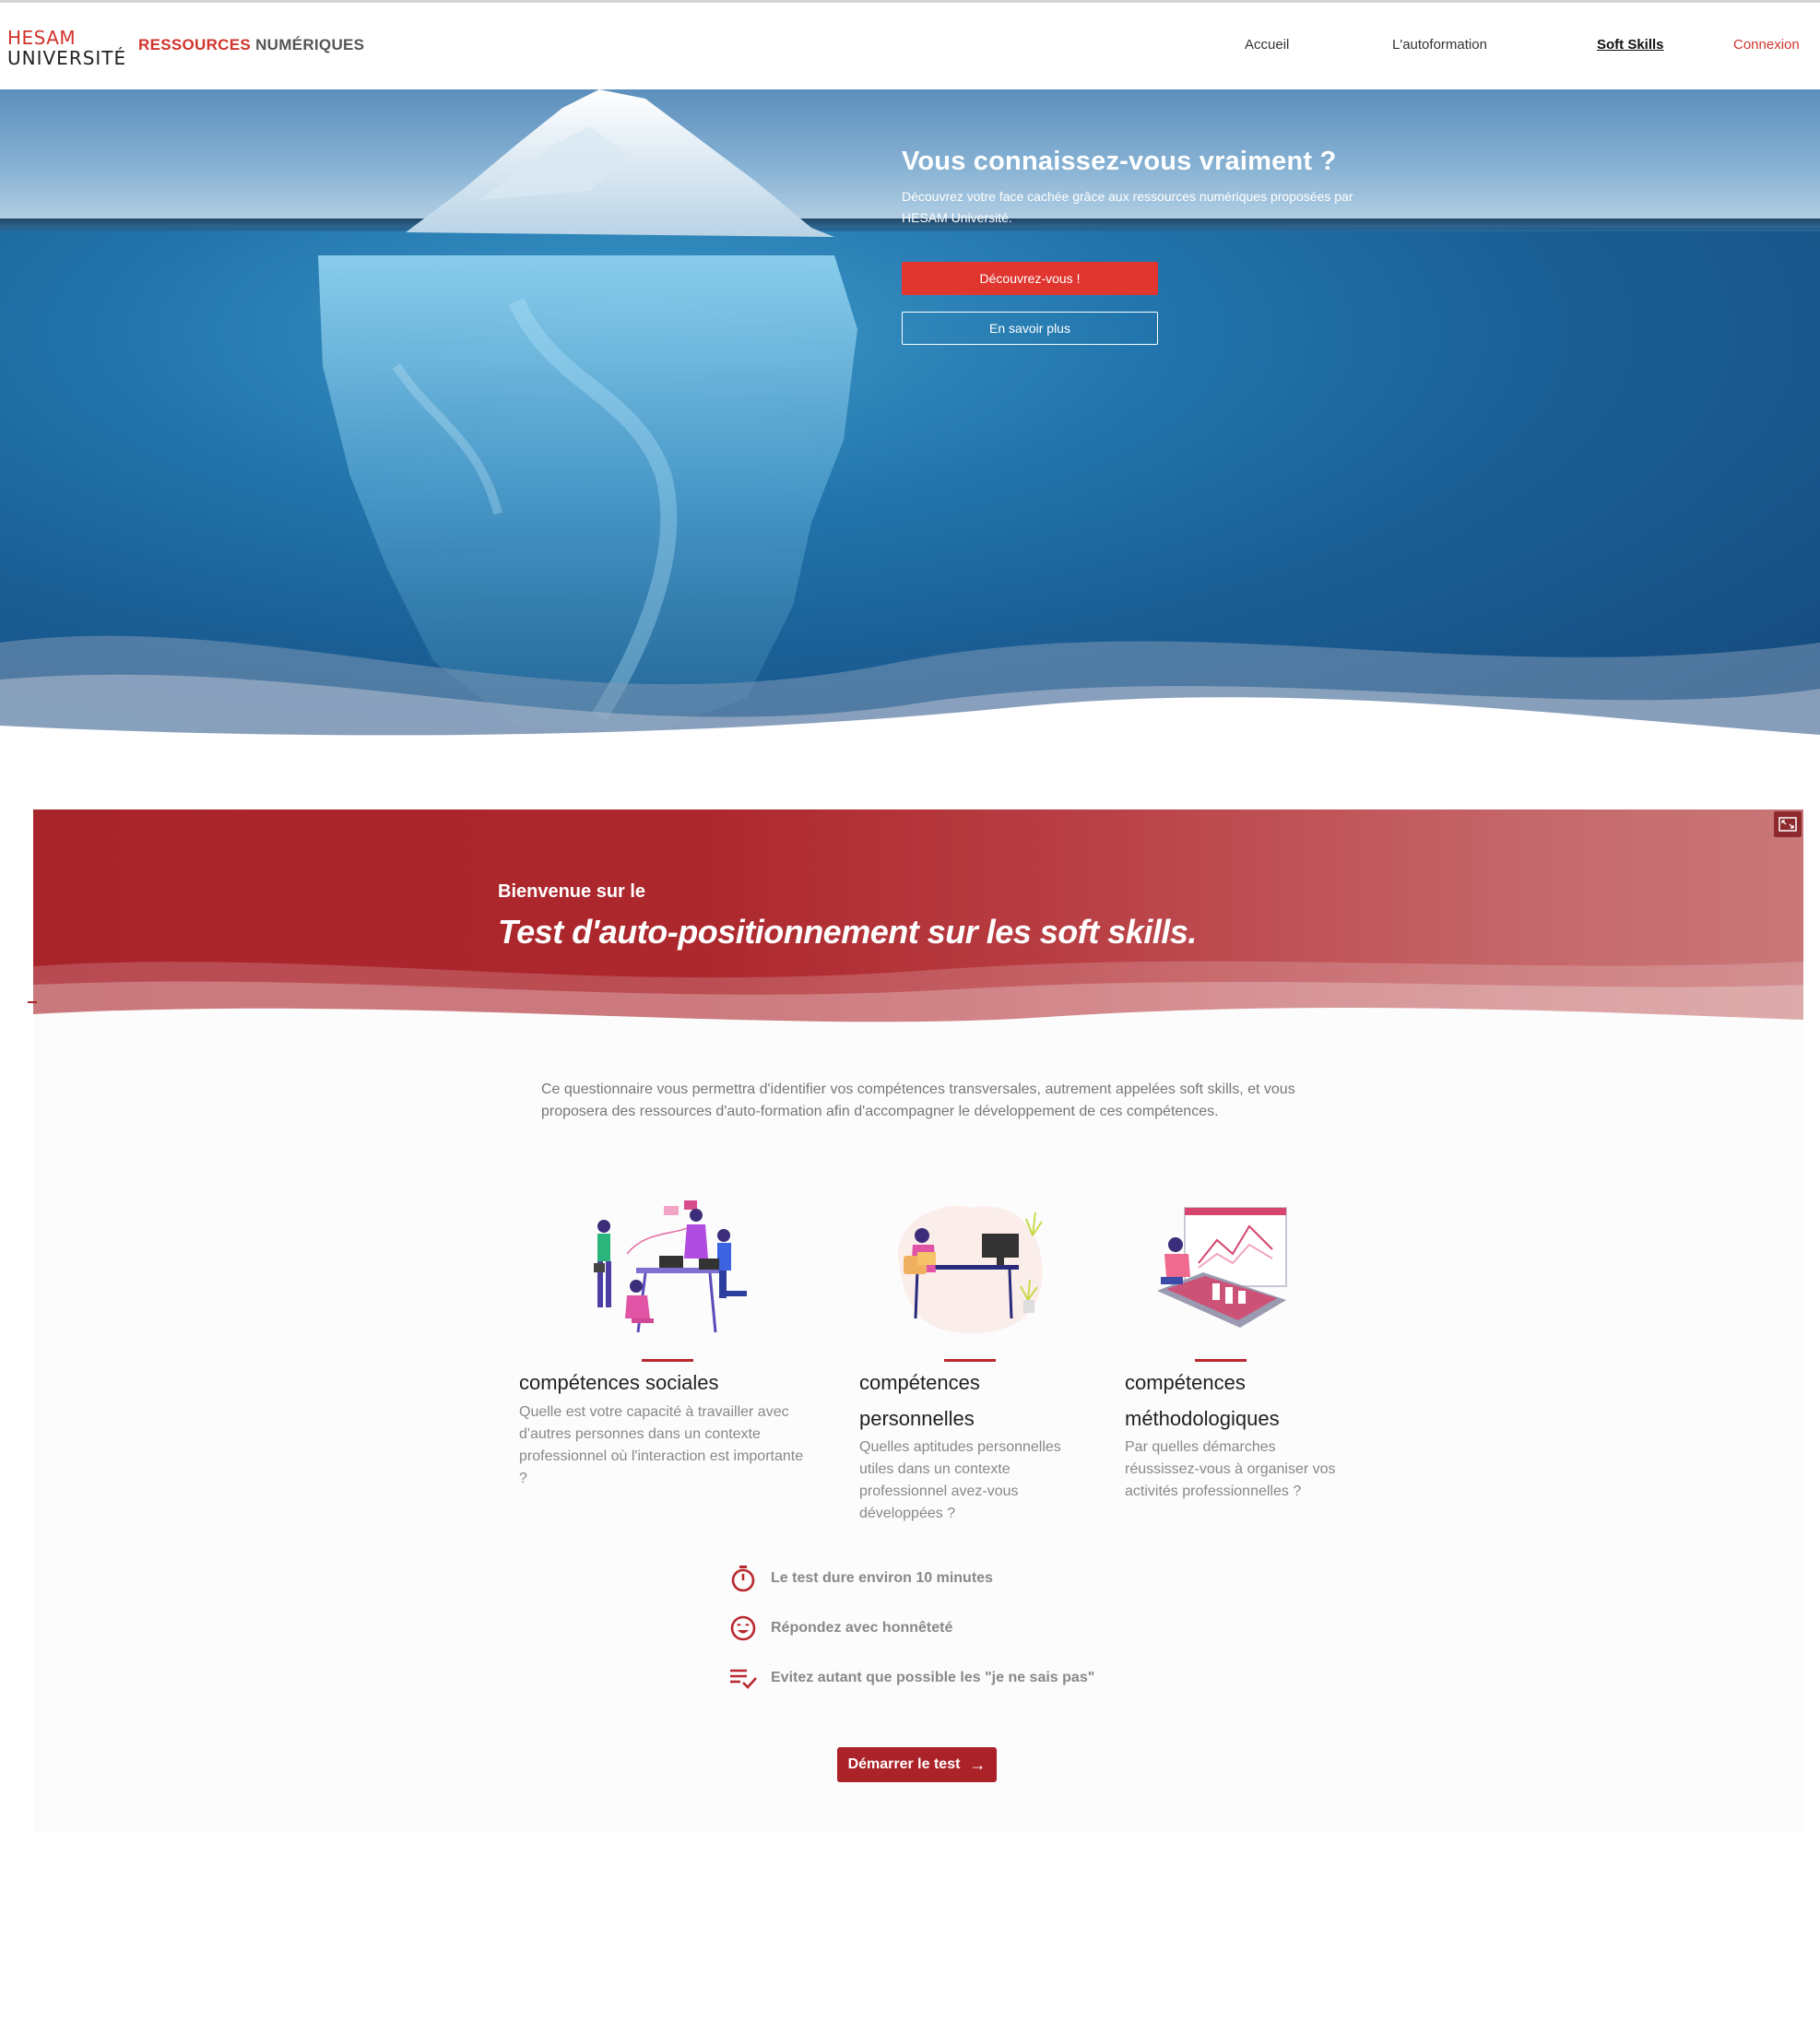 Image resolution: width=1820 pixels, height=2021 pixels. What do you see at coordinates (1222, 1267) in the screenshot?
I see `analytics-illustration-icon` at bounding box center [1222, 1267].